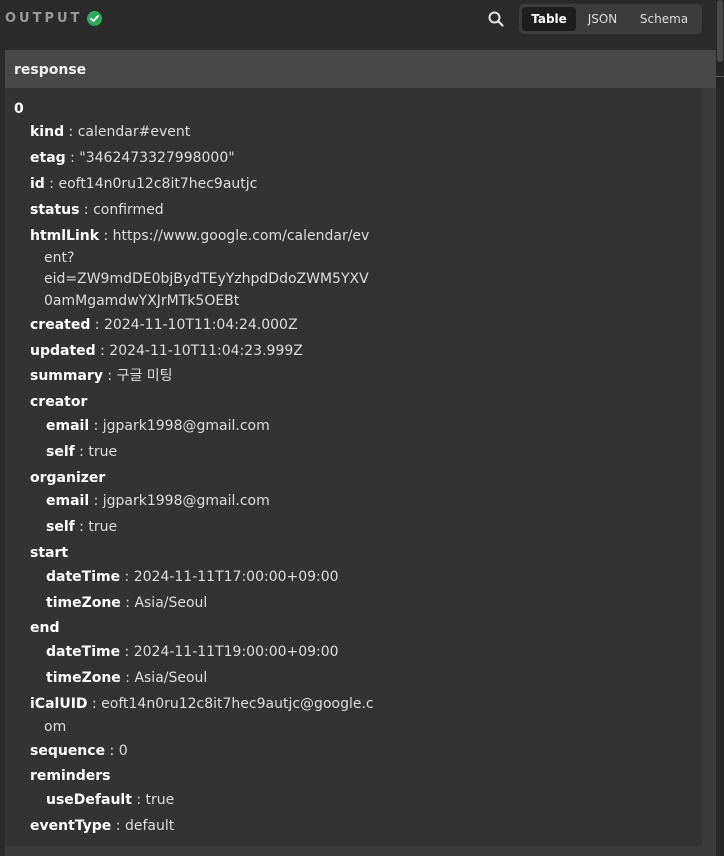 This screenshot has width=724, height=856. I want to click on tree-node-reminders: reminders, so click(70, 776).